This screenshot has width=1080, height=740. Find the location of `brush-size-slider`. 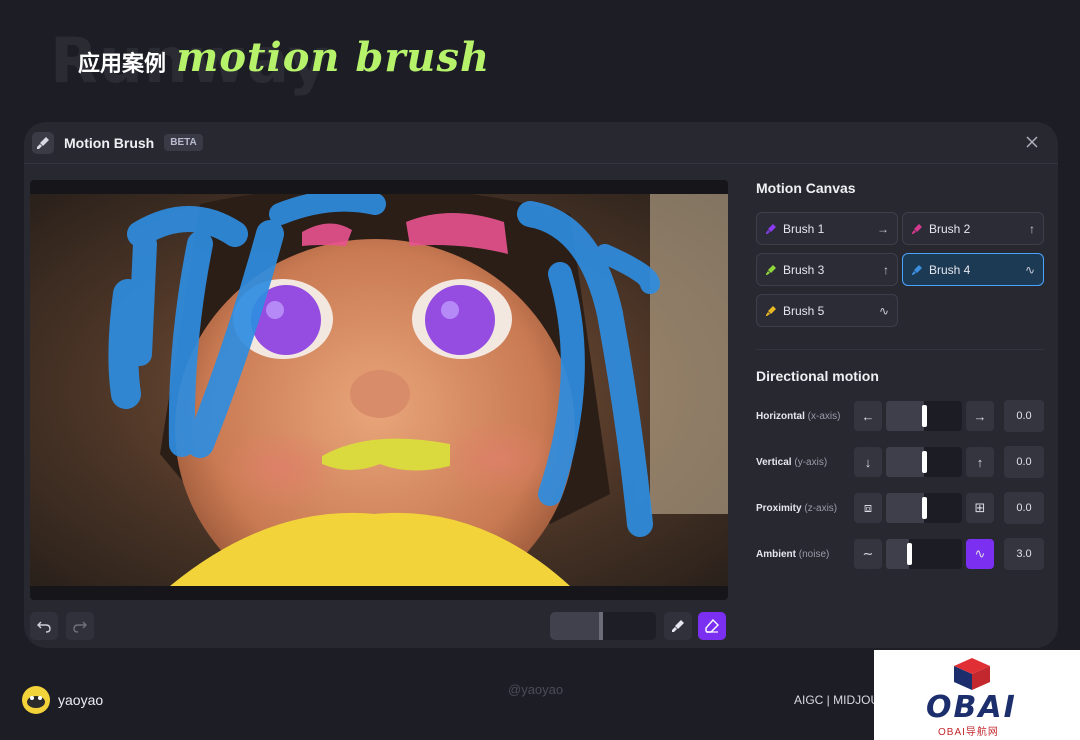

brush-size-slider is located at coordinates (603, 626).